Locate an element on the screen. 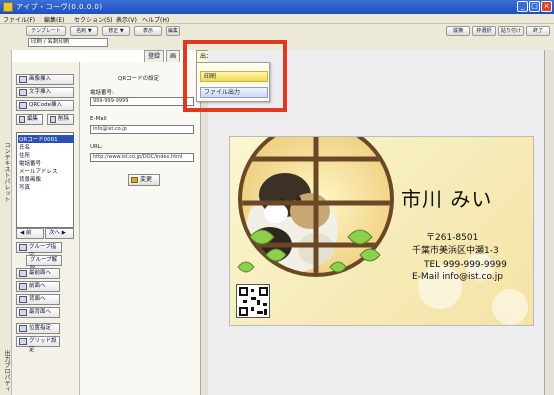 This screenshot has height=395, width=554. url-field: http://www.ist.co.jp/DOC/index.html is located at coordinates (142, 157).